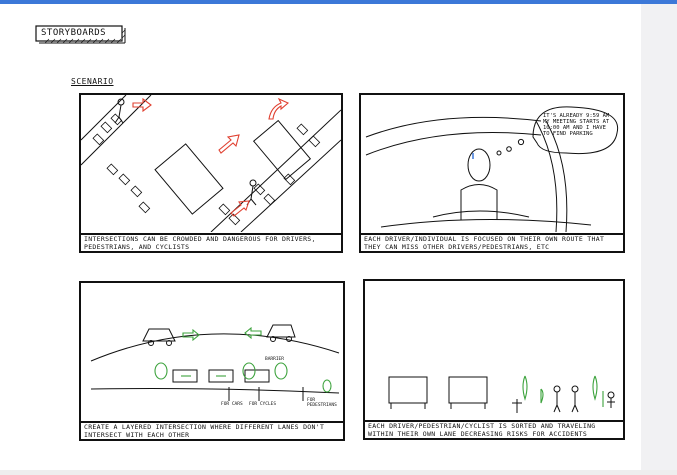 The image size is (677, 475). What do you see at coordinates (232, 404) in the screenshot?
I see `label-for-cars: FOR CARS` at bounding box center [232, 404].